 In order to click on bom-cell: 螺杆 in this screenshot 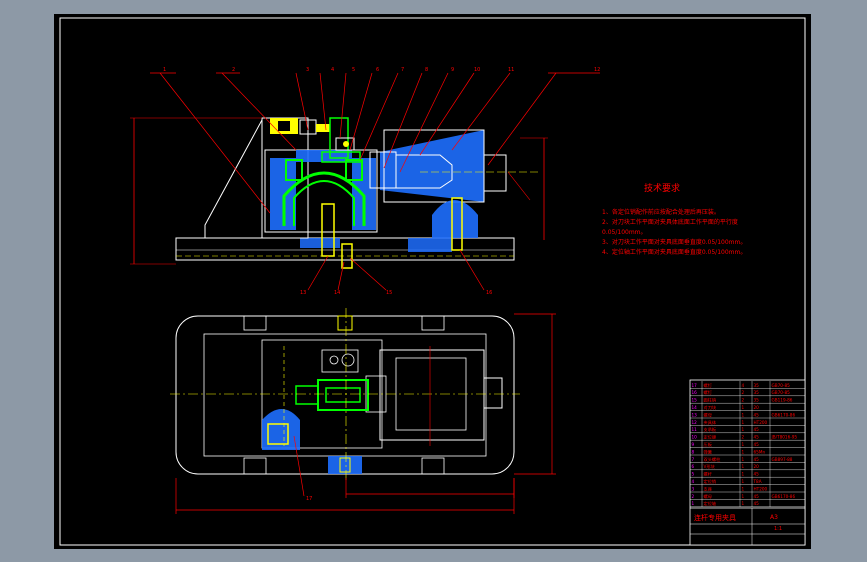, I will do `click(708, 474)`.